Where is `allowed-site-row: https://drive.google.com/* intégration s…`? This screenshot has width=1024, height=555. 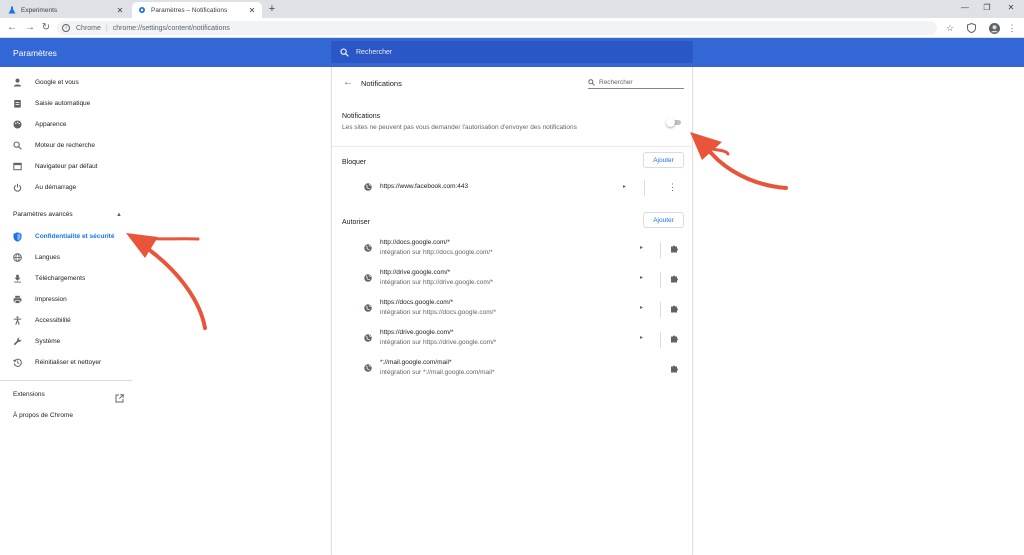
allowed-site-row: https://drive.google.com/* intégration s… is located at coordinates (512, 340).